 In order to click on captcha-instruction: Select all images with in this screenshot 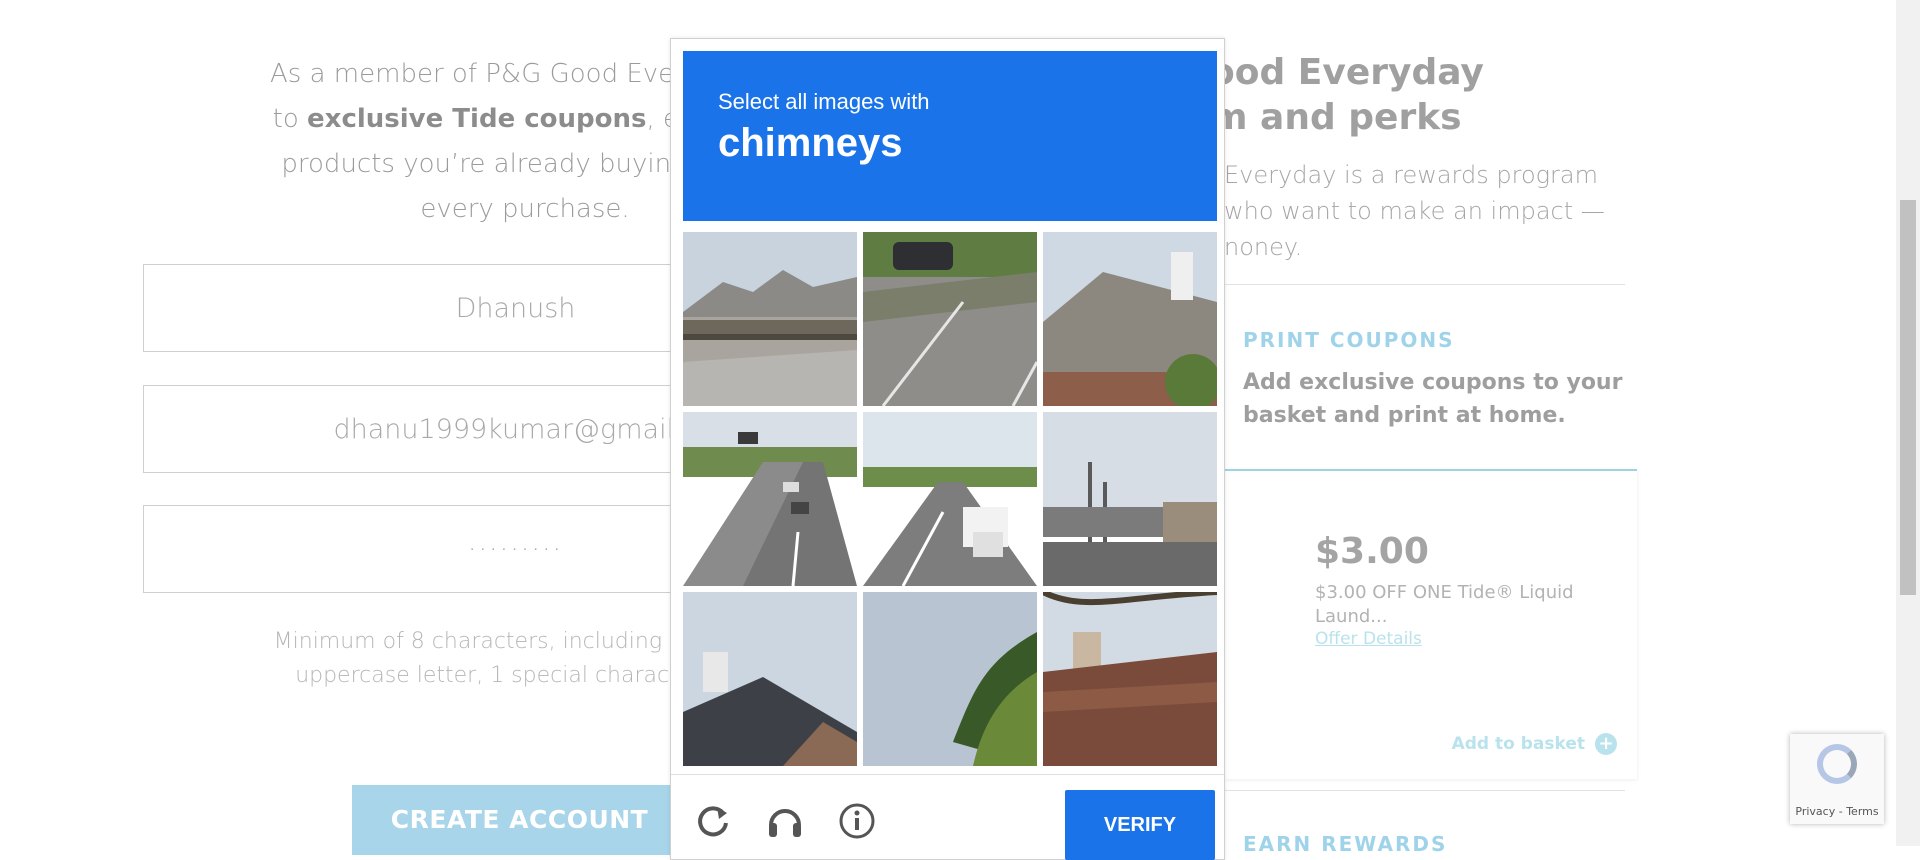, I will do `click(824, 101)`.